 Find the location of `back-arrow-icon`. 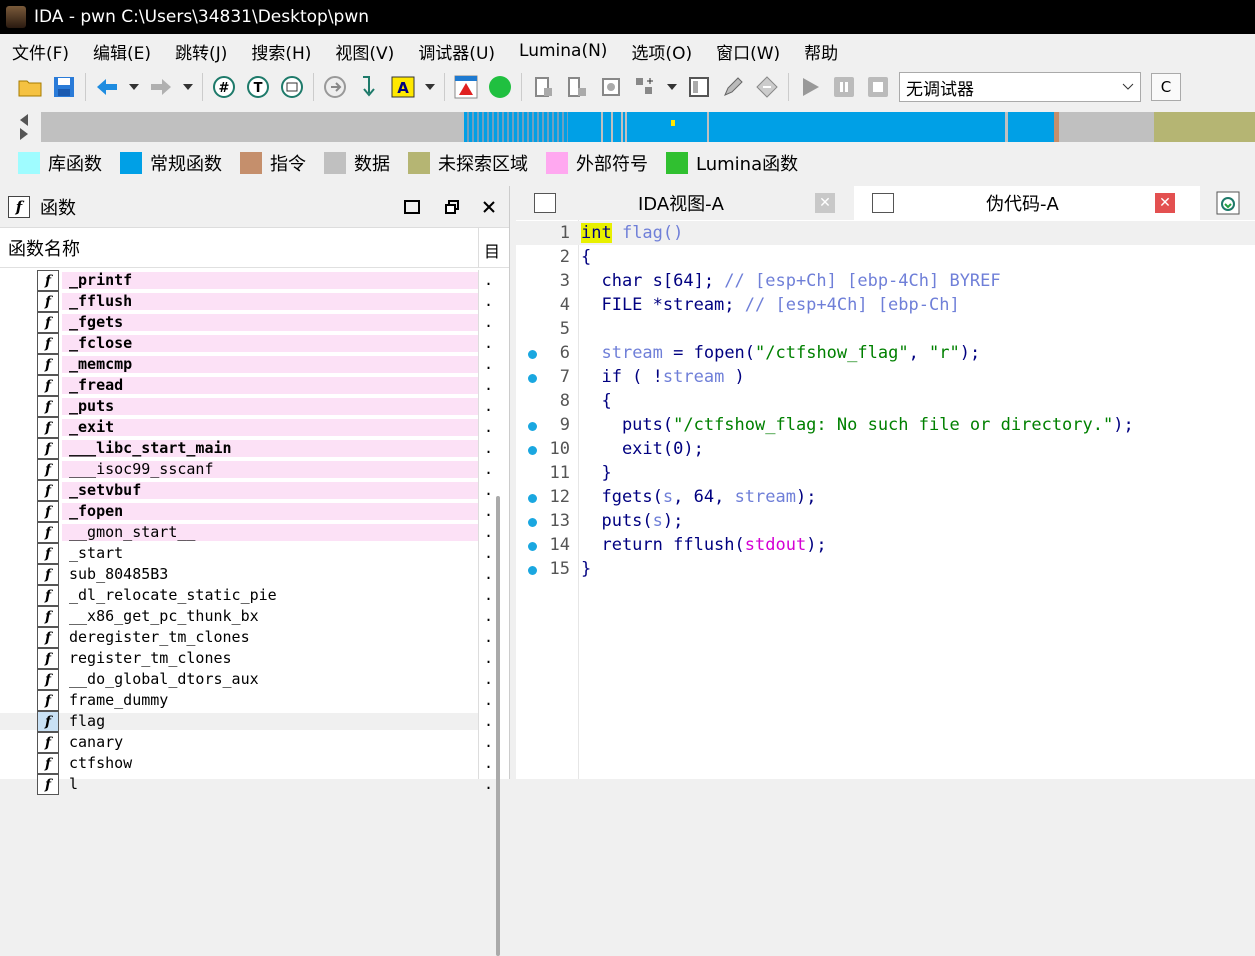

back-arrow-icon is located at coordinates (107, 87).